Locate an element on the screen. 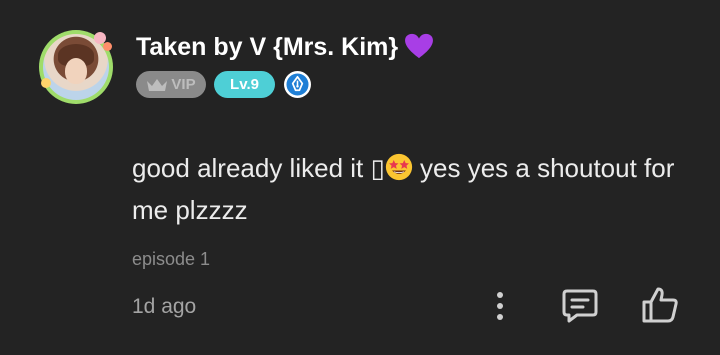 This screenshot has width=720, height=355. reply-comment-icon is located at coordinates (580, 306).